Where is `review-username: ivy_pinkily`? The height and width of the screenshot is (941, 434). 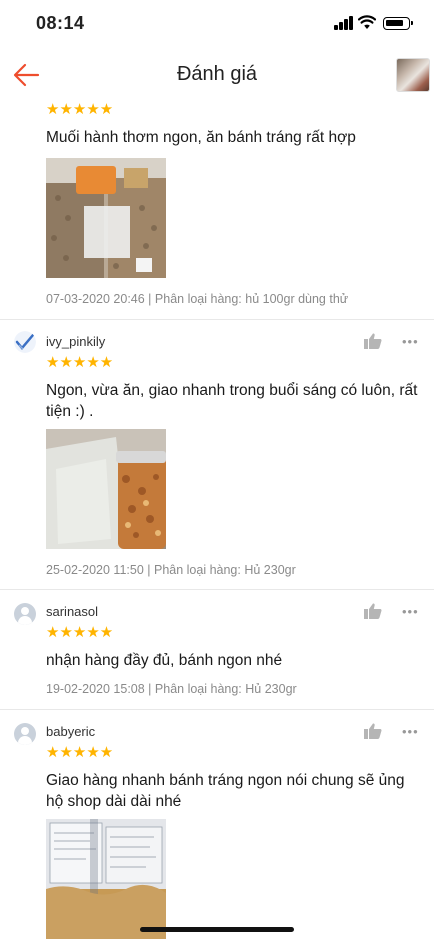
review-username: ivy_pinkily is located at coordinates (75, 341).